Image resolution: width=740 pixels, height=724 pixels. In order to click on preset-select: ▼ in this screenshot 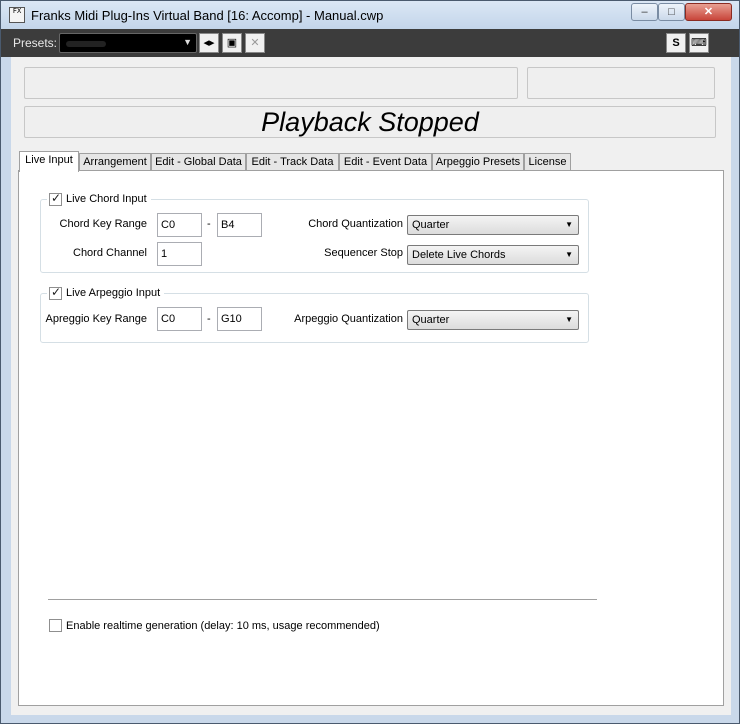, I will do `click(128, 43)`.